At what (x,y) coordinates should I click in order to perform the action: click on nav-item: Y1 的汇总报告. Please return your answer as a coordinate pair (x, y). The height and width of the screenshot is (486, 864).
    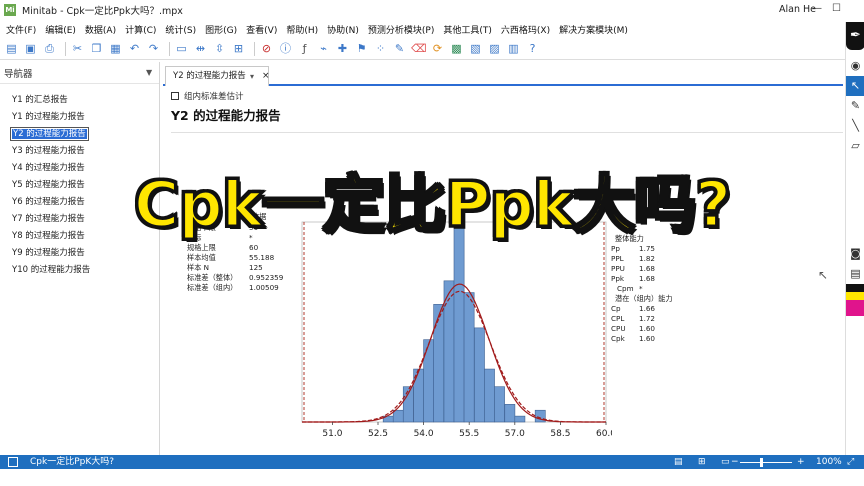
    Looking at the image, I should click on (80, 100).